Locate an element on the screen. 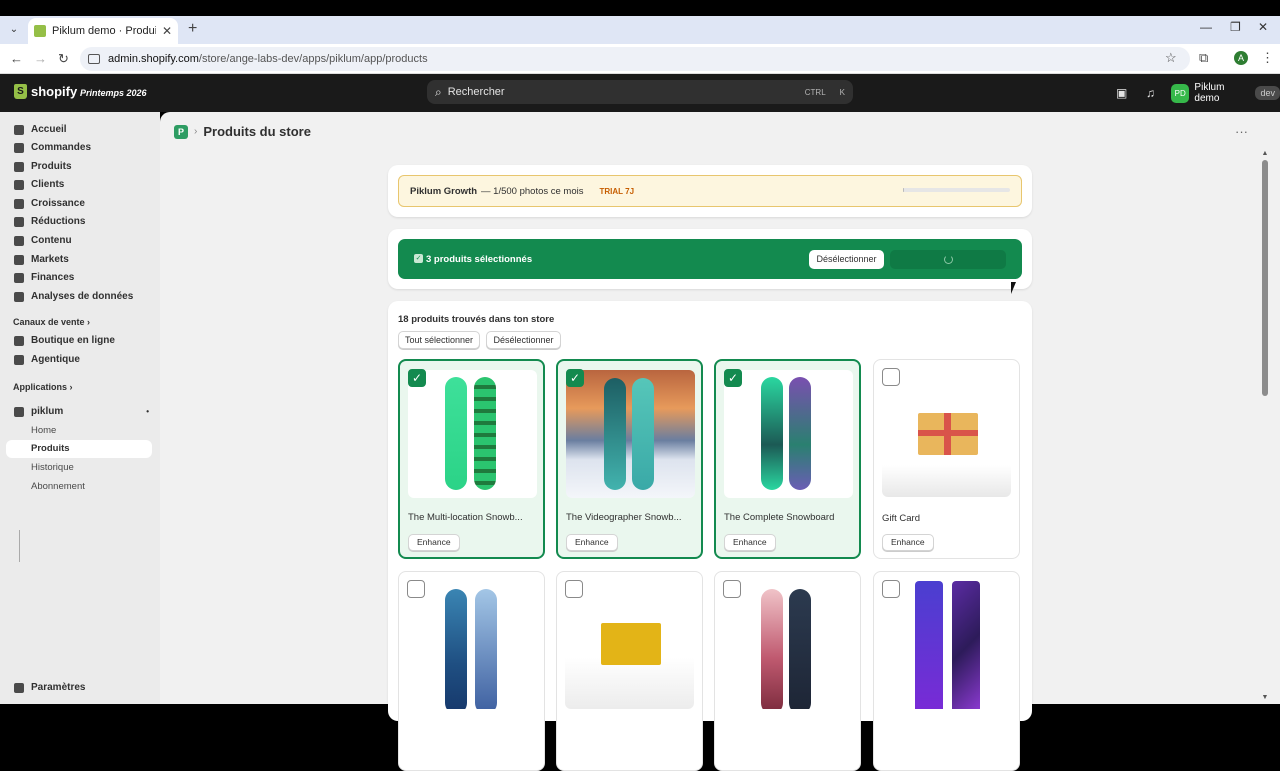 This screenshot has width=1280, height=771. sidebar-item-label: Agentique is located at coordinates (55, 359).